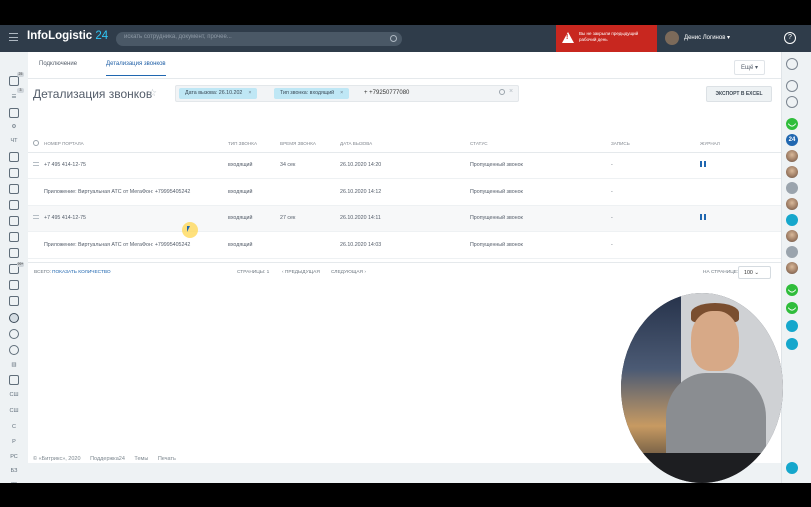 The height and width of the screenshot is (507, 811). Describe the element at coordinates (14, 81) in the screenshot. I see `news-icon` at that location.